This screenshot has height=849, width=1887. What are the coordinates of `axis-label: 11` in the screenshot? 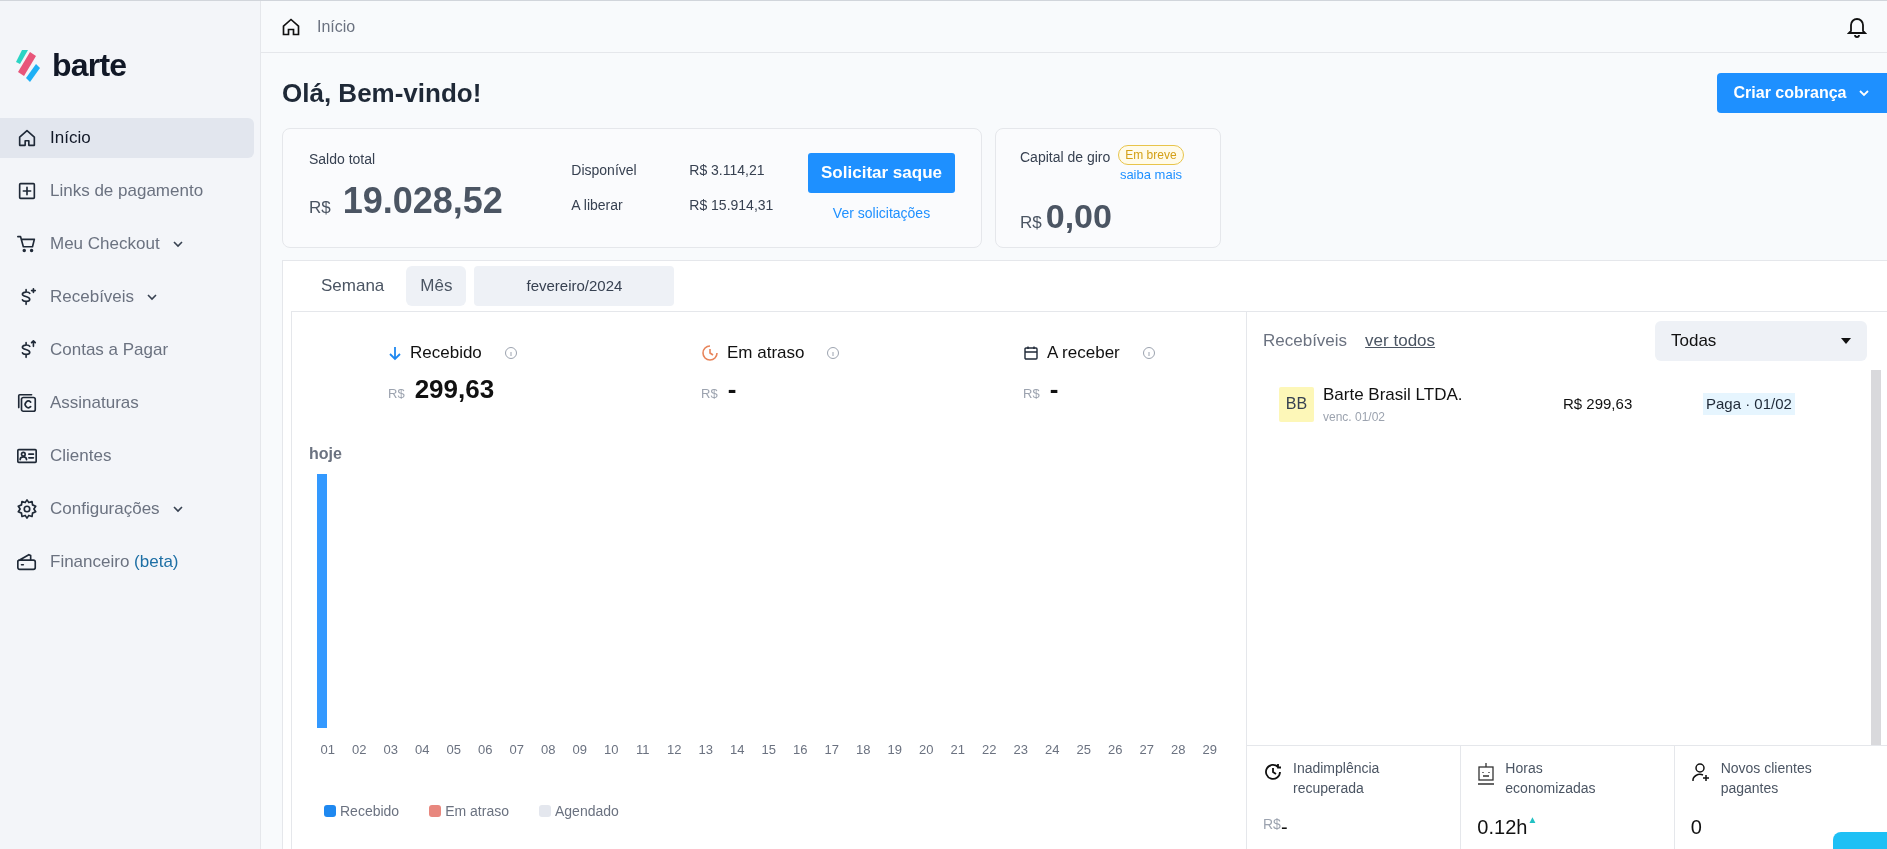 It's located at (643, 750).